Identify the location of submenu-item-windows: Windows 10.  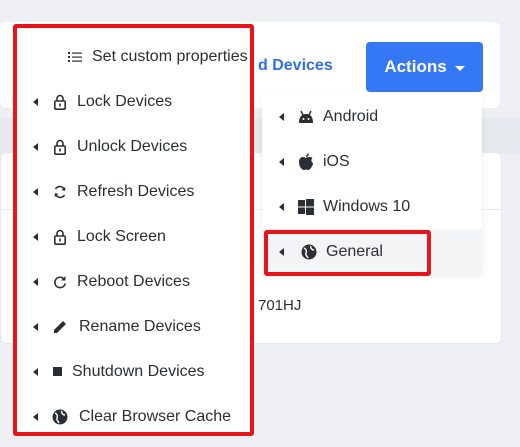
(372, 206).